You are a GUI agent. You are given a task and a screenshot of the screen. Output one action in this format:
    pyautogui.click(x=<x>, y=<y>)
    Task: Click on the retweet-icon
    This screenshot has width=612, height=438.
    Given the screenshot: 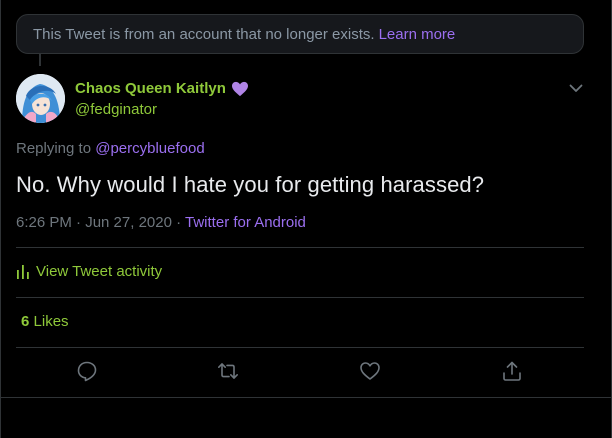 What is the action you would take?
    pyautogui.click(x=228, y=371)
    